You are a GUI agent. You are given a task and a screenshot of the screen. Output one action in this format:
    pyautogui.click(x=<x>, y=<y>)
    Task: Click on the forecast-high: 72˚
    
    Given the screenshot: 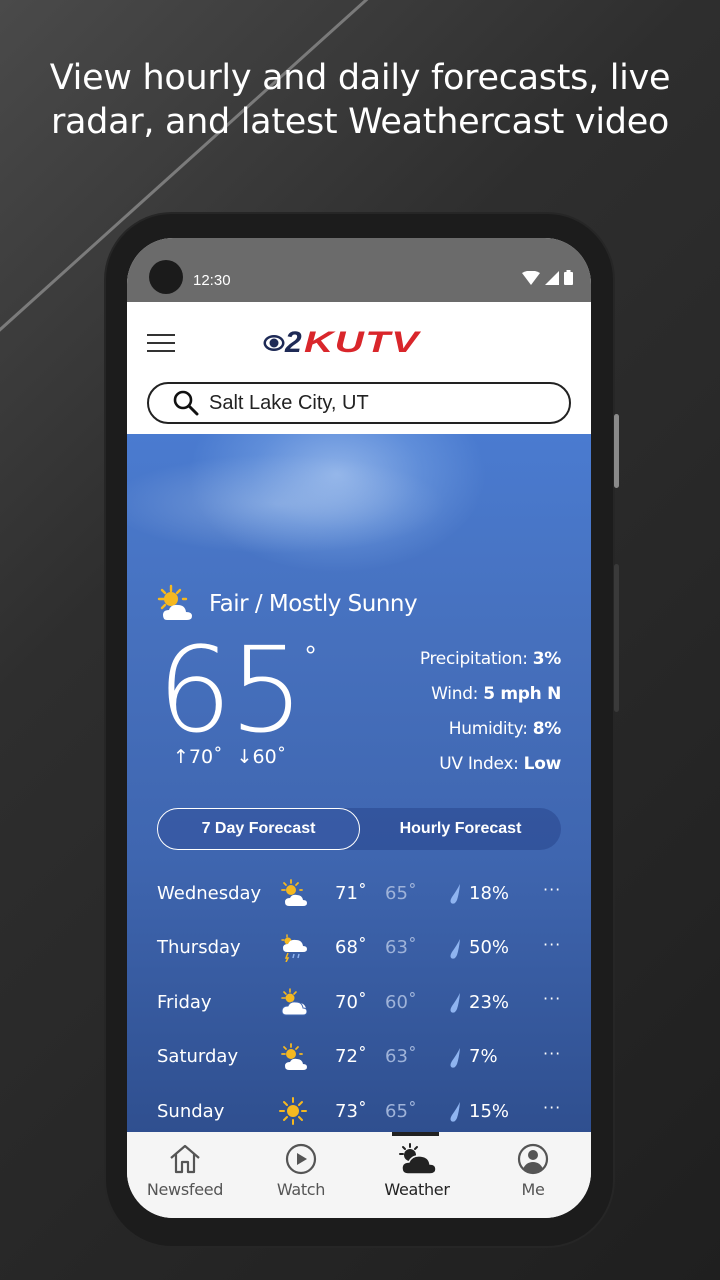 What is the action you would take?
    pyautogui.click(x=351, y=1057)
    